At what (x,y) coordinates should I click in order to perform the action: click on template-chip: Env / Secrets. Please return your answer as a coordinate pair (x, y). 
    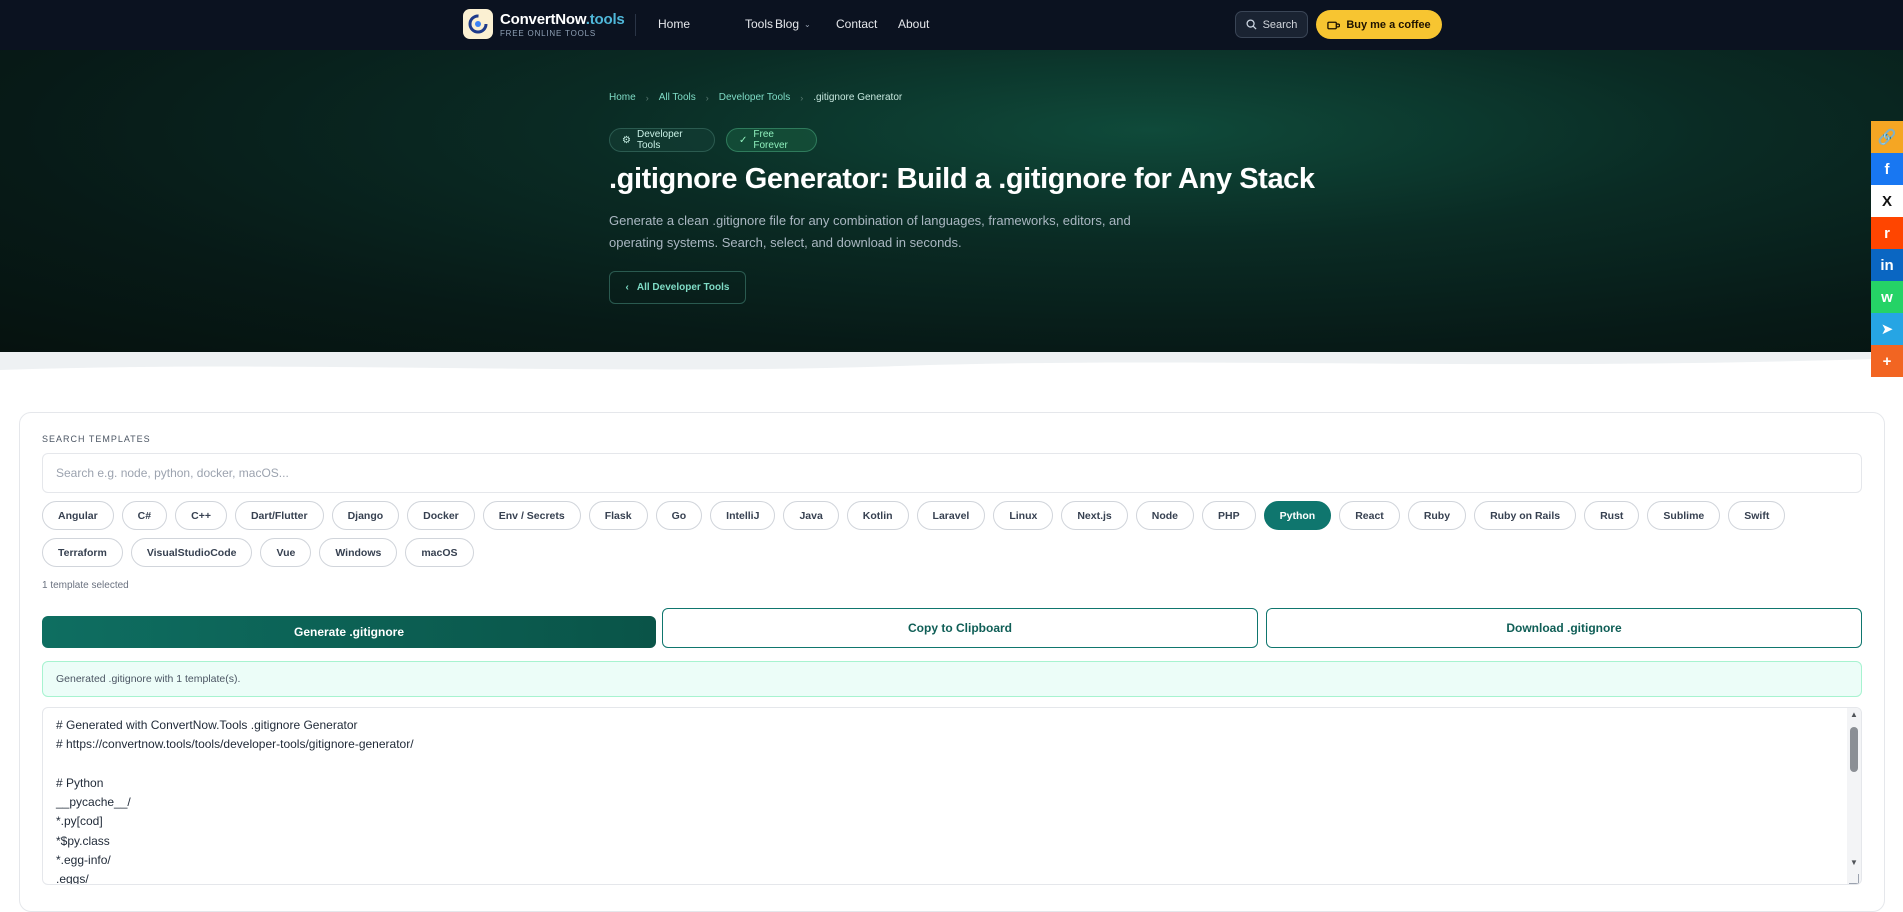
    Looking at the image, I should click on (531, 515).